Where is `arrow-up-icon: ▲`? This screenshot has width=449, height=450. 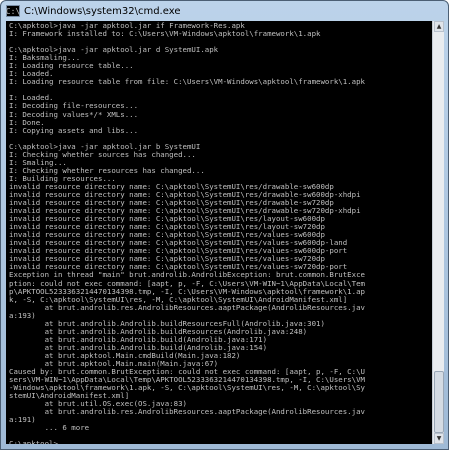 arrow-up-icon: ▲ is located at coordinates (439, 26).